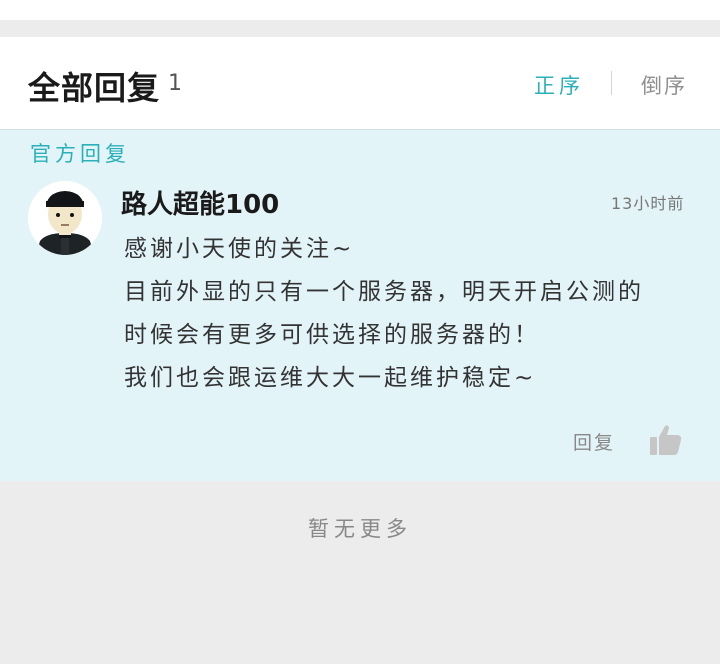  What do you see at coordinates (648, 203) in the screenshot?
I see `reply-timestamp: 13小时前` at bounding box center [648, 203].